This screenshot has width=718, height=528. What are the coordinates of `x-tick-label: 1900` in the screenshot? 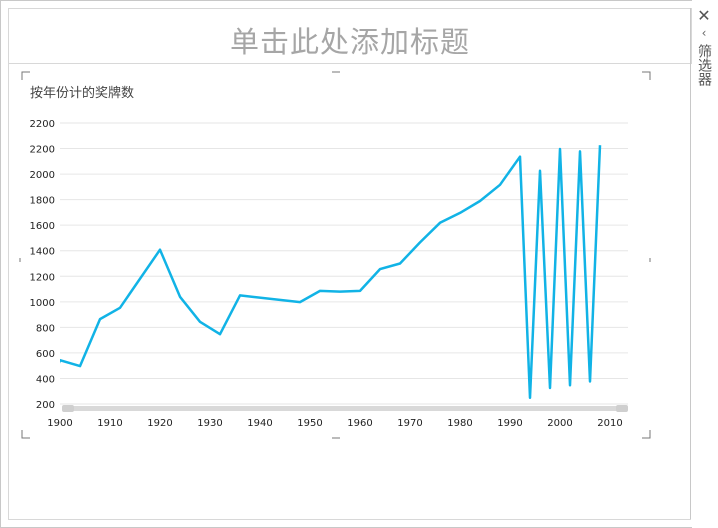 It's located at (59, 423).